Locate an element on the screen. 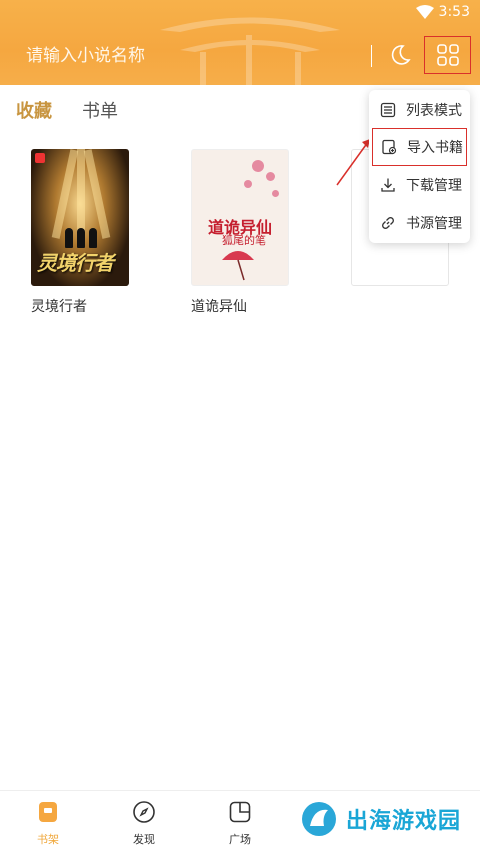 The image size is (480, 853). header: 3:53 is located at coordinates (240, 42).